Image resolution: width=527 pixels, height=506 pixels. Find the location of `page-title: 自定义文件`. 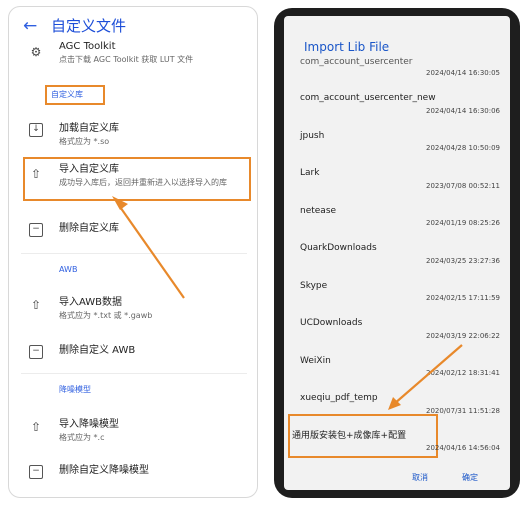

page-title: 自定义文件 is located at coordinates (89, 26).